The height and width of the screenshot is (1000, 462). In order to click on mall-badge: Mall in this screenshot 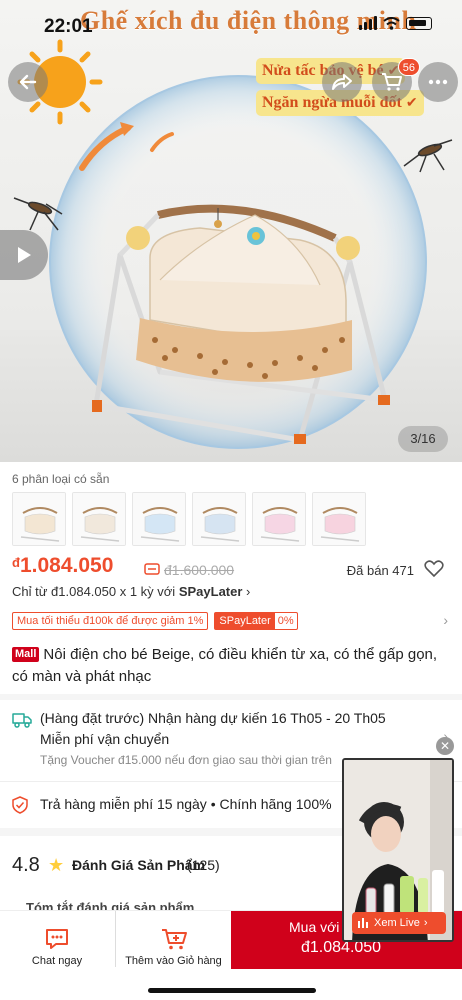, I will do `click(26, 654)`.